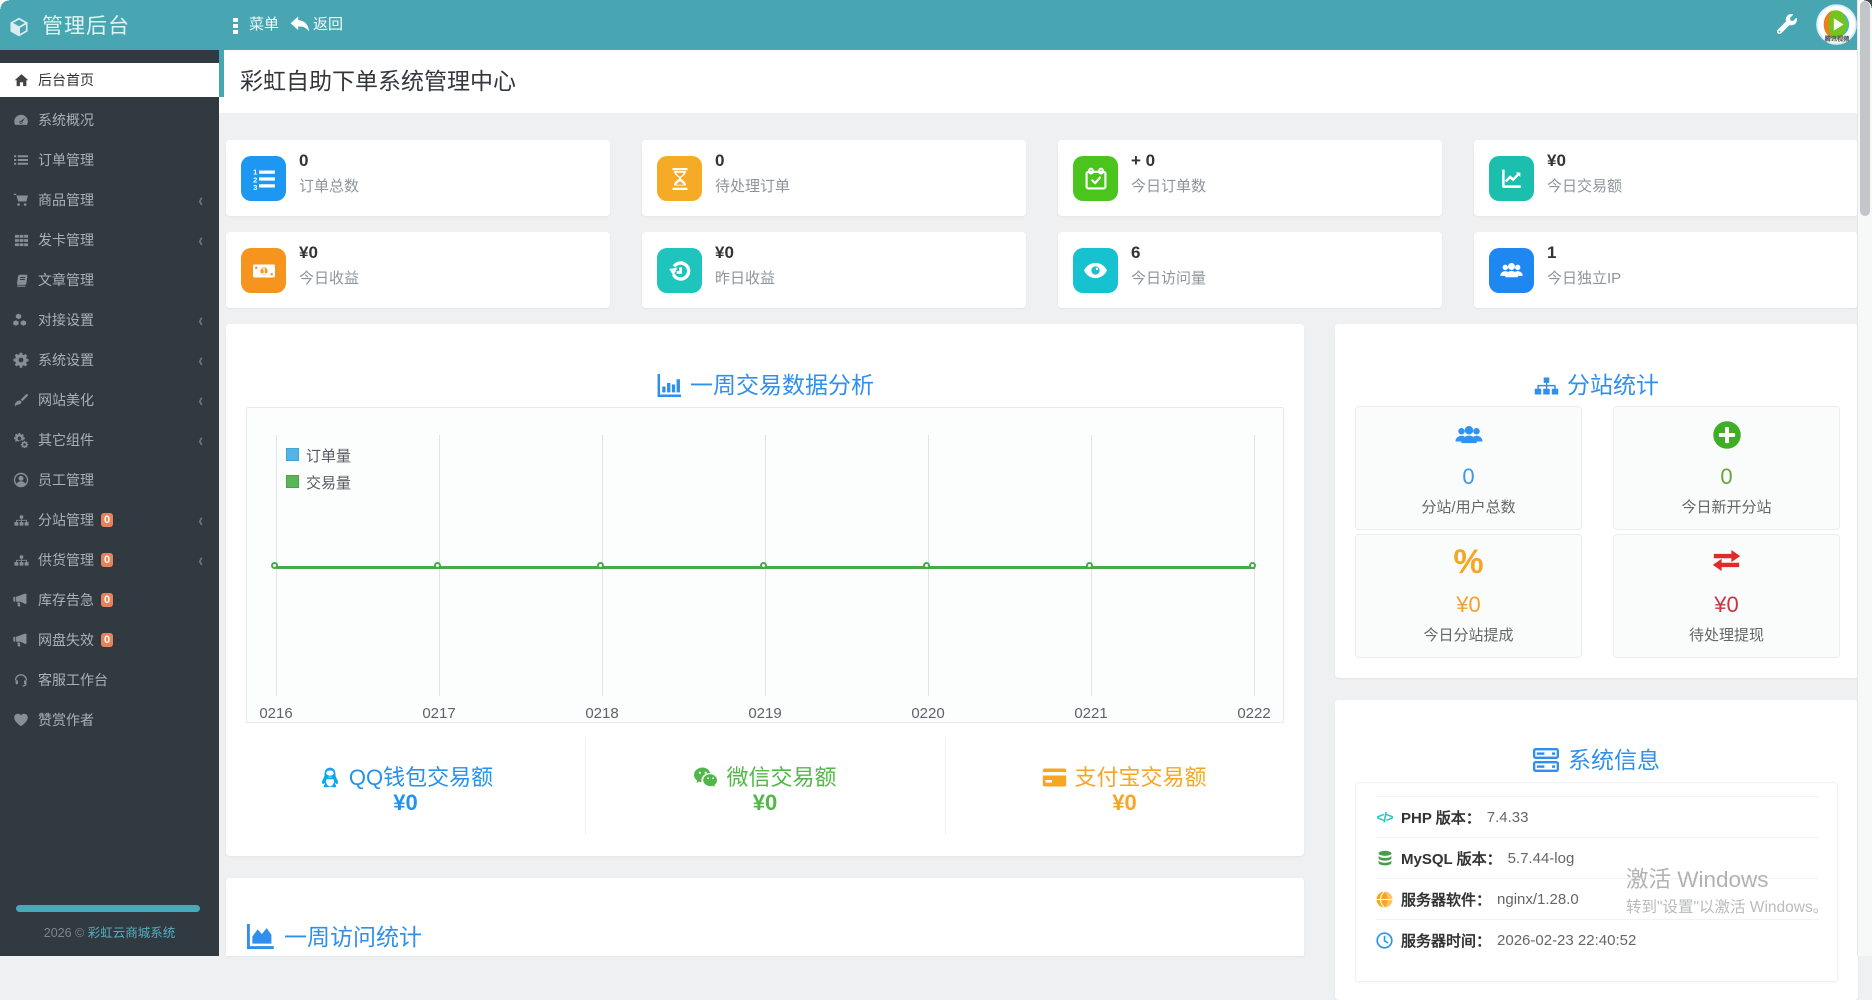  Describe the element at coordinates (255, 186) in the screenshot. I see `svg-text: 3` at that location.